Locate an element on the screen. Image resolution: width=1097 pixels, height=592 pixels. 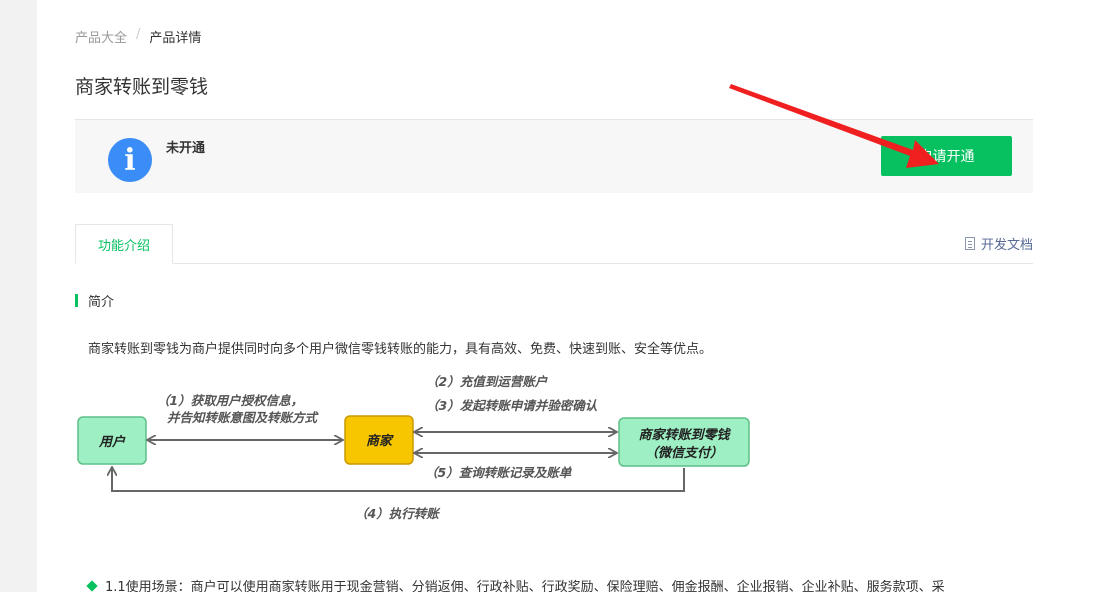
step2-label: （2）充值到运营账户 is located at coordinates (487, 381).